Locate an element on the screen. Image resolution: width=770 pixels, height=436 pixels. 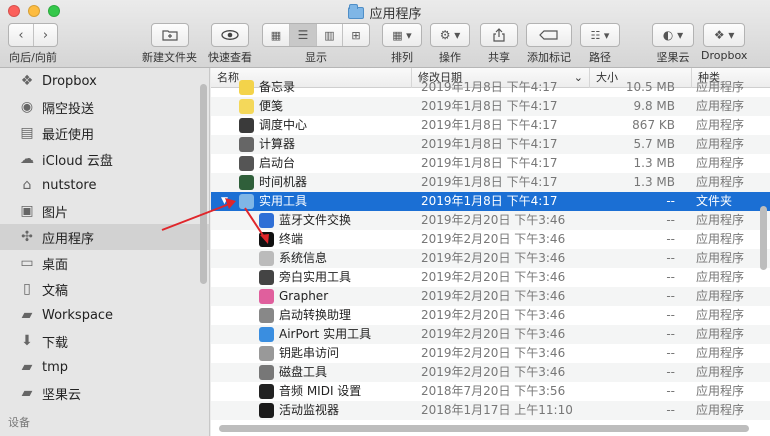
table-row: AirPort 实用工具 2019年2月20日 下午3:46 -- 应用程序 is located at coordinates (490, 334).